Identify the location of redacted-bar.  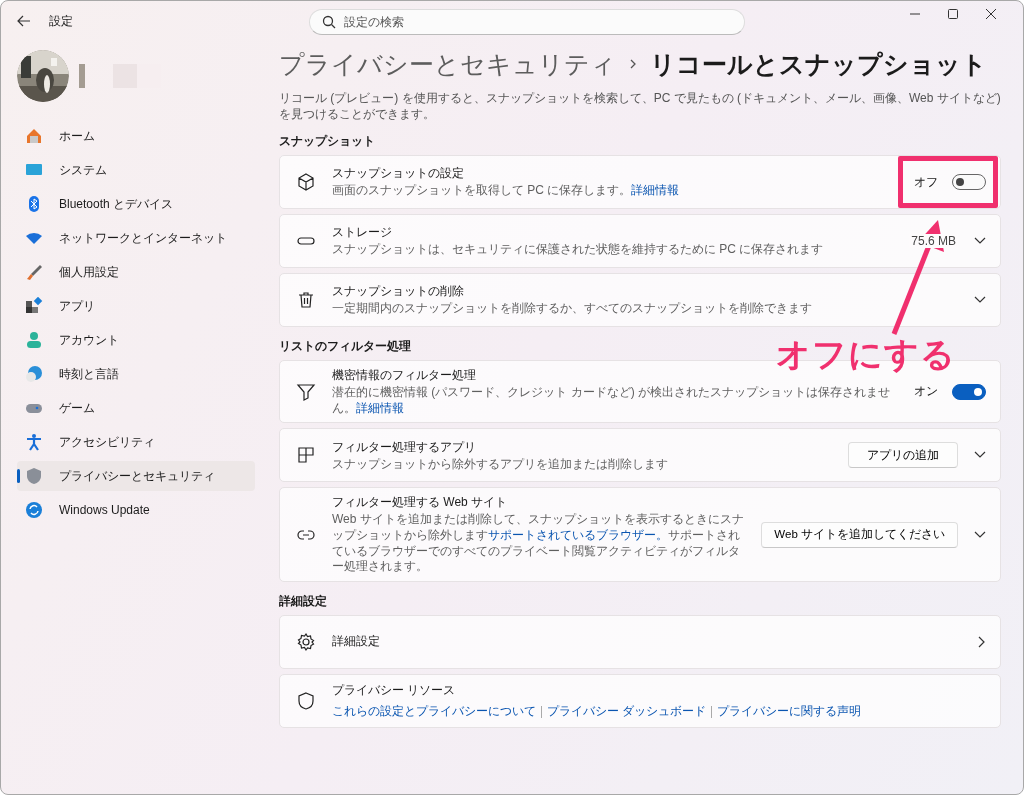
(82, 76).